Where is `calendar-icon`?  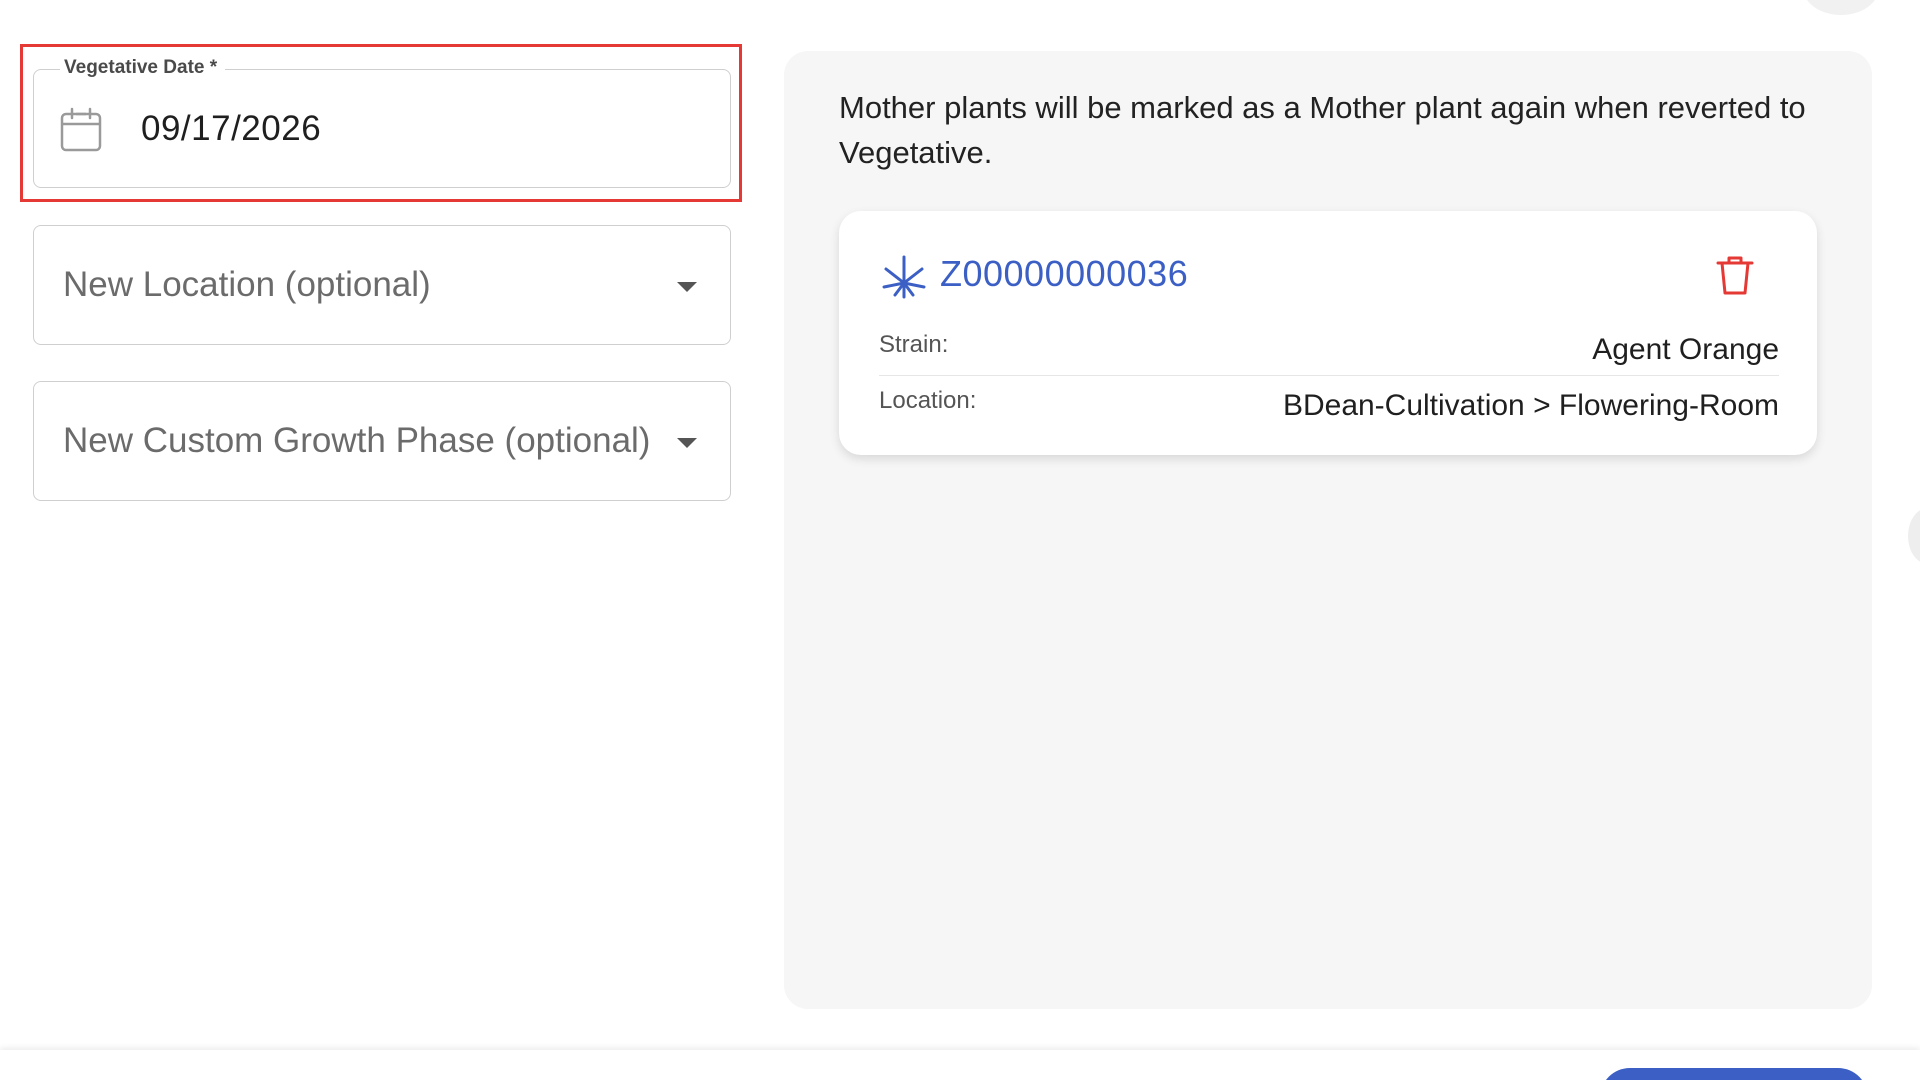 calendar-icon is located at coordinates (81, 130).